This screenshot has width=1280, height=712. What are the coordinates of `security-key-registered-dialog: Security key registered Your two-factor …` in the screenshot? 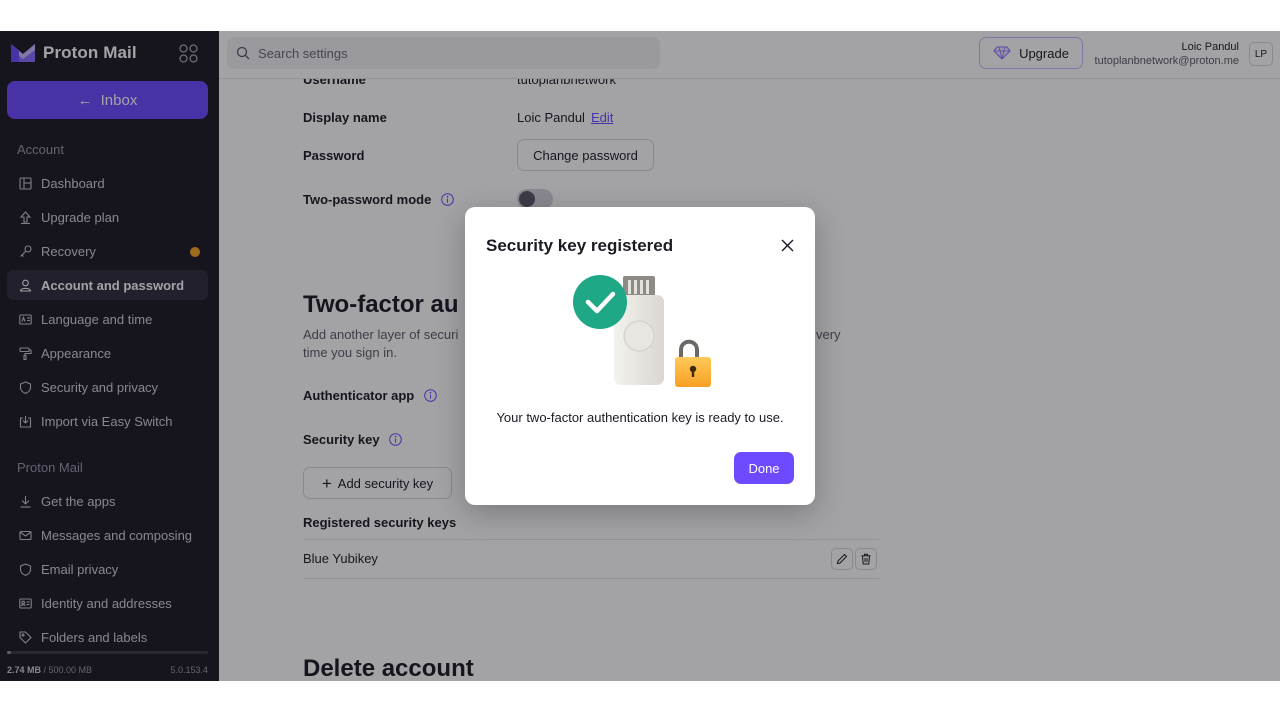 It's located at (640, 356).